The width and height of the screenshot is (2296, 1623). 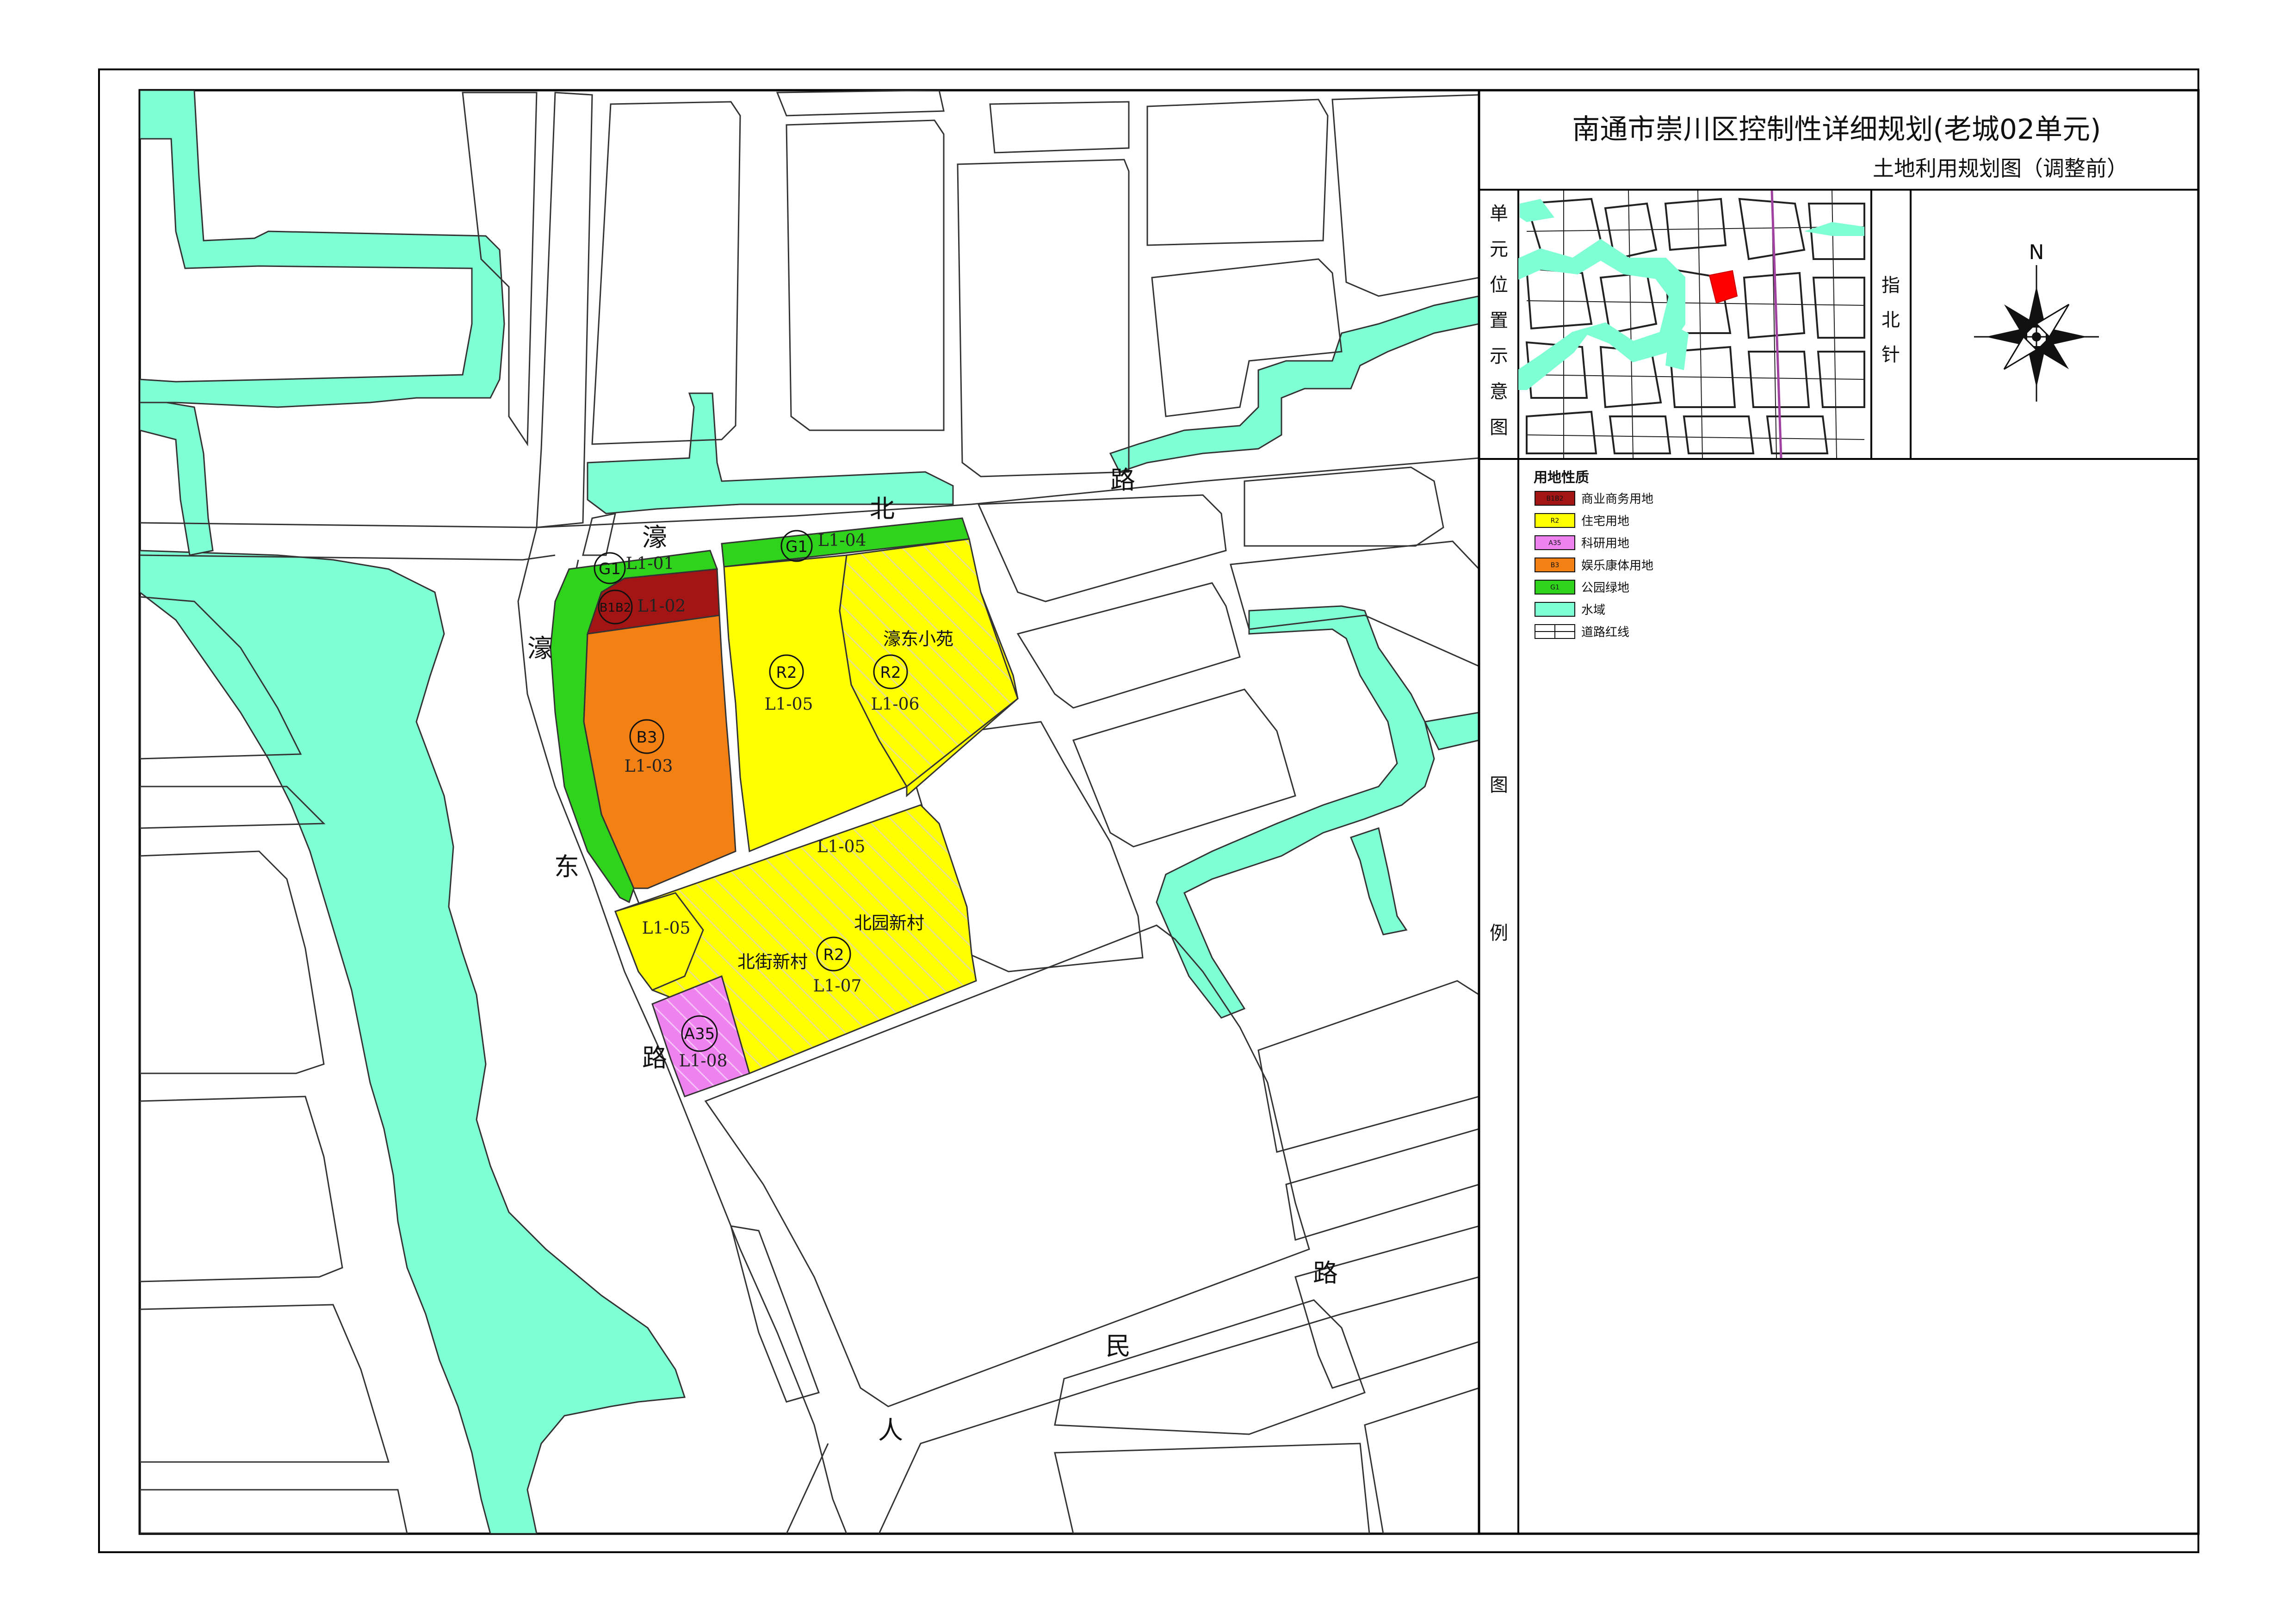 What do you see at coordinates (1593, 610) in the screenshot?
I see `svg-text: 水域` at bounding box center [1593, 610].